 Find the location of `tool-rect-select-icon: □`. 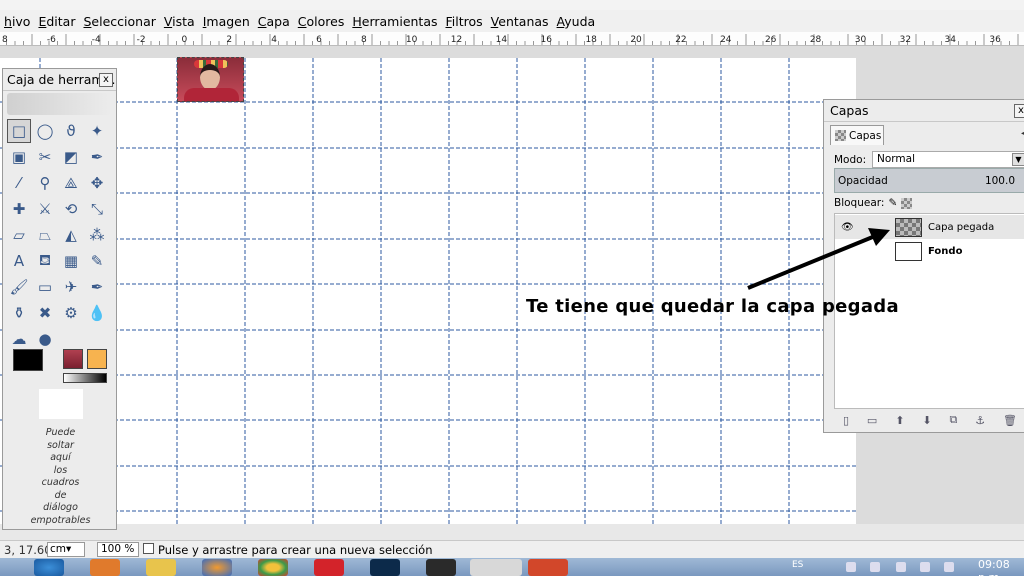

tool-rect-select-icon: □ is located at coordinates (19, 131).